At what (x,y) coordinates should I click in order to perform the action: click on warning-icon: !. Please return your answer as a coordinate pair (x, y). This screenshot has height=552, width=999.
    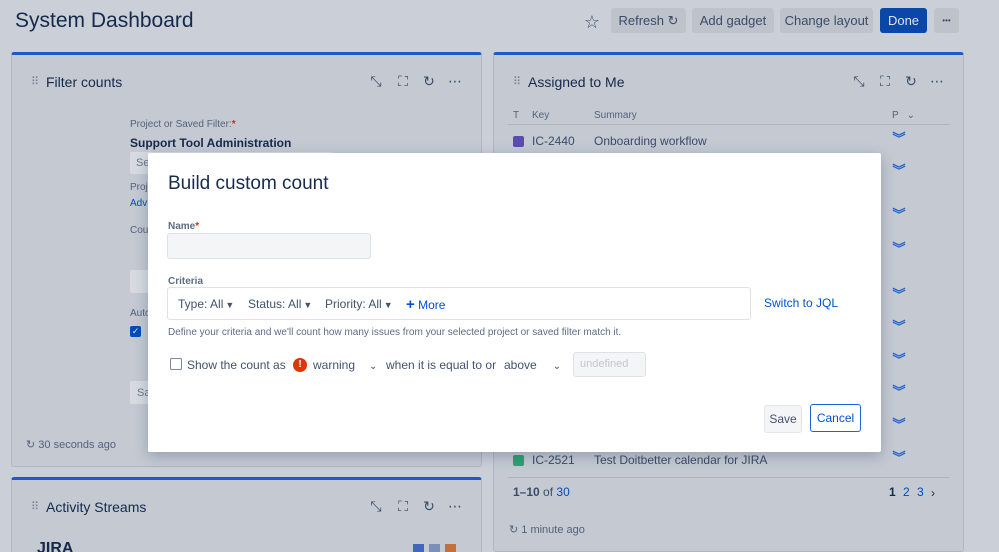
    Looking at the image, I should click on (300, 365).